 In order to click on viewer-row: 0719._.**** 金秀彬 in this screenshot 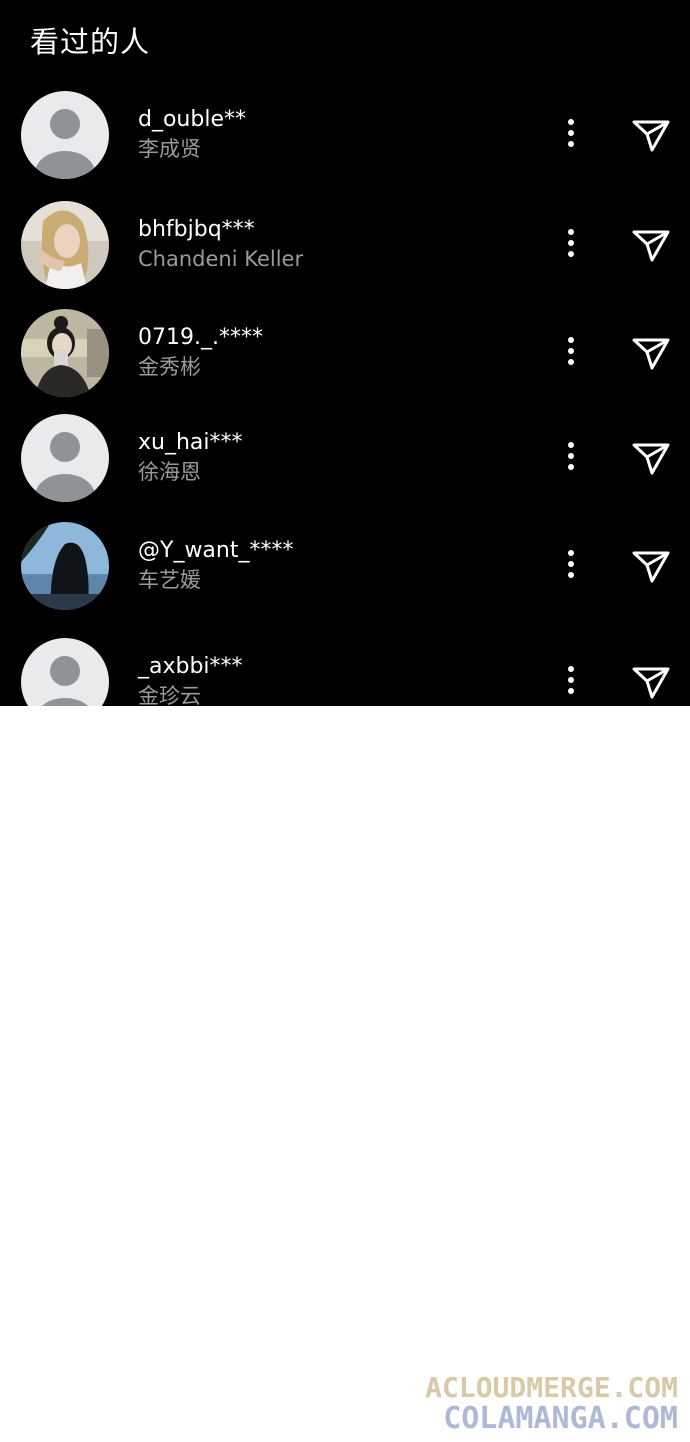, I will do `click(345, 352)`.